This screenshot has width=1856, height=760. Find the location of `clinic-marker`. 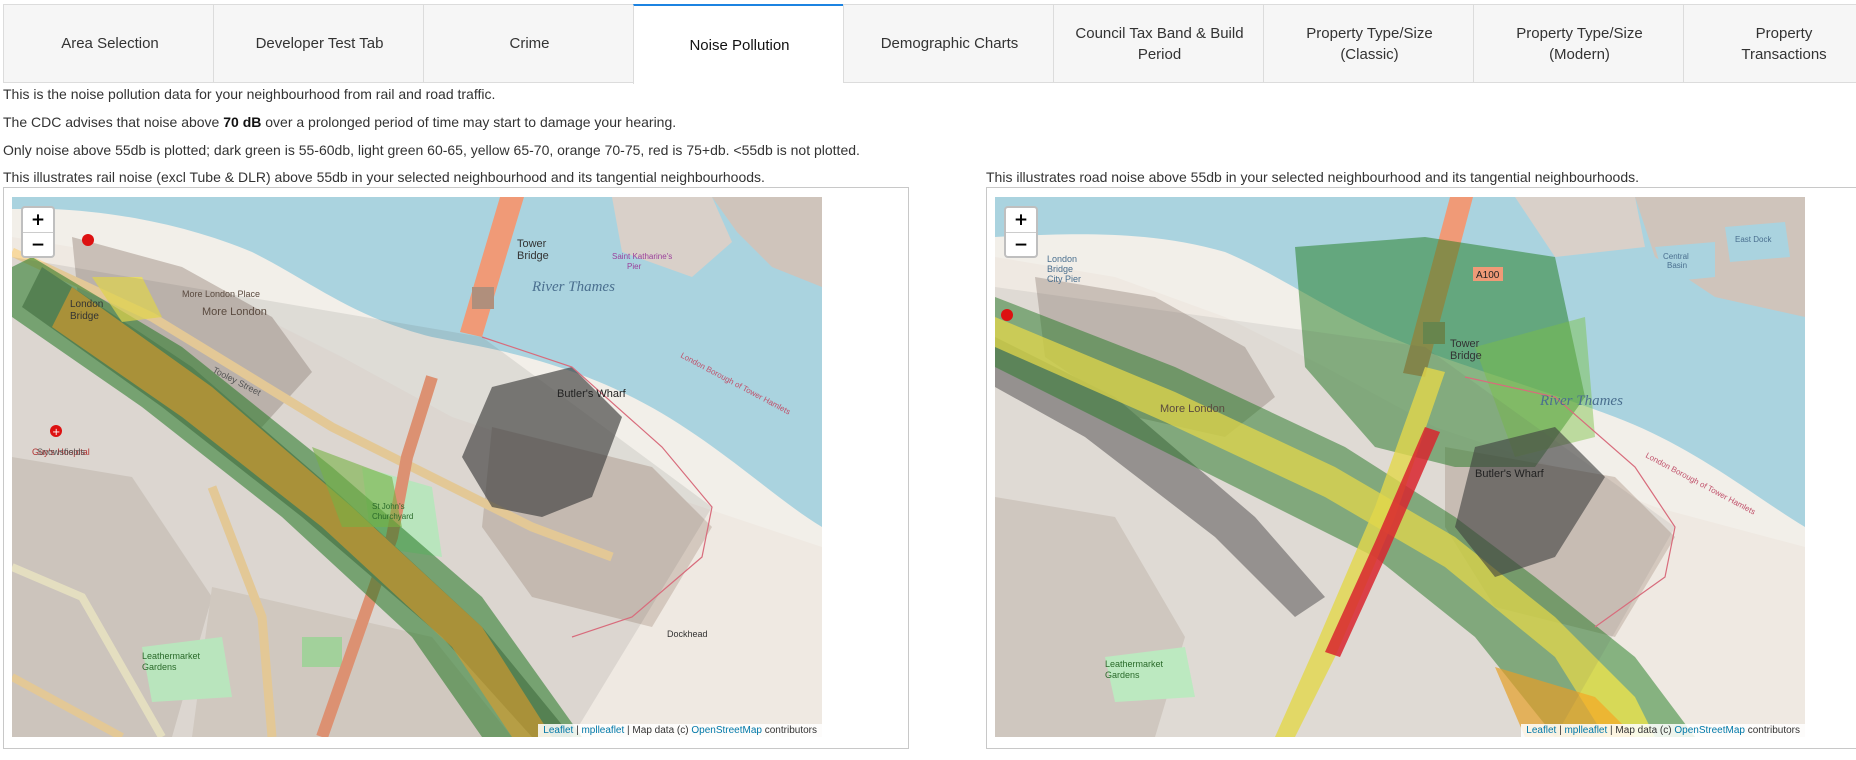

clinic-marker is located at coordinates (88, 240).